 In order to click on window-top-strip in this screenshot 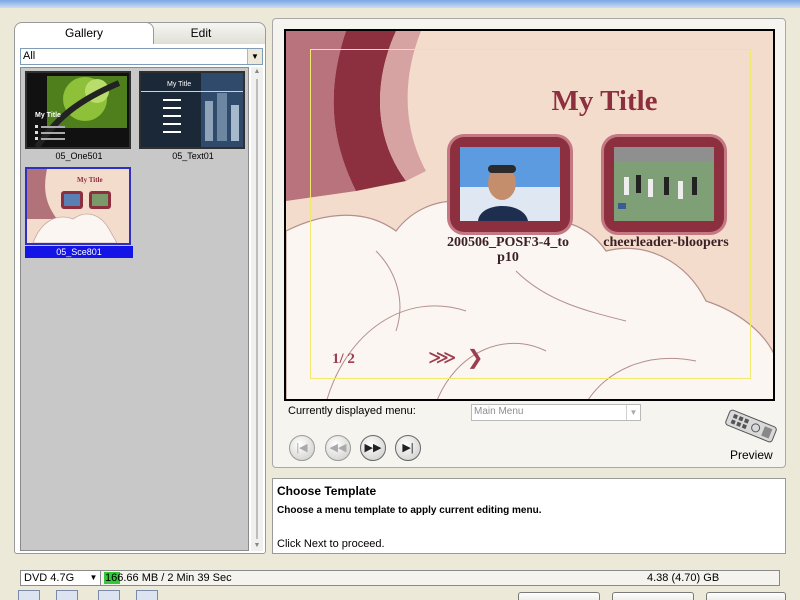, I will do `click(400, 4)`.